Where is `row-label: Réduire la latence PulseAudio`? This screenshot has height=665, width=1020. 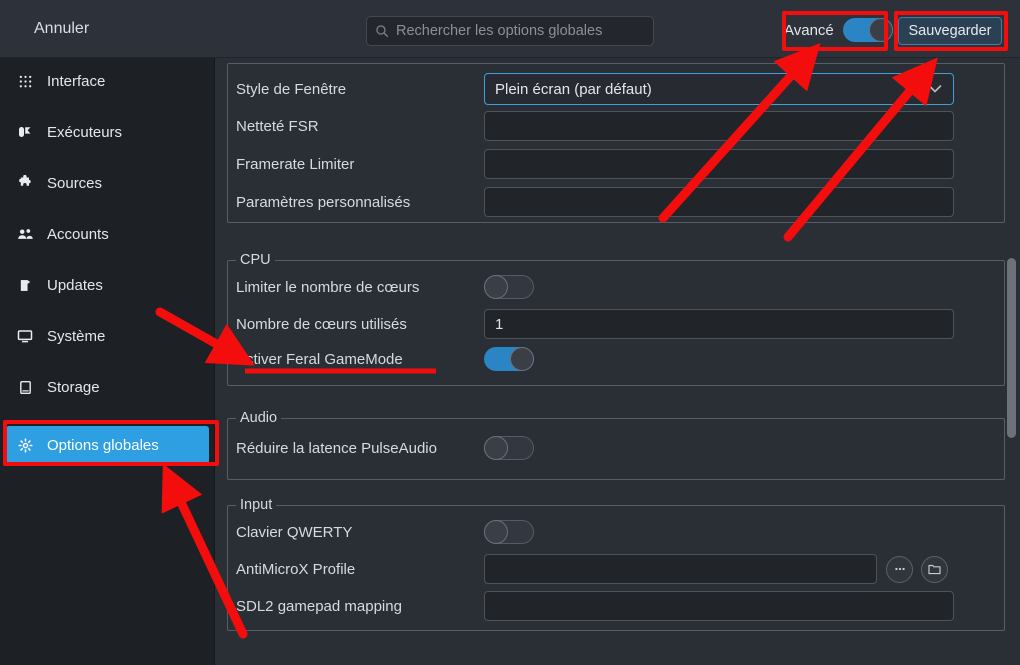
row-label: Réduire la latence PulseAudio is located at coordinates (336, 448).